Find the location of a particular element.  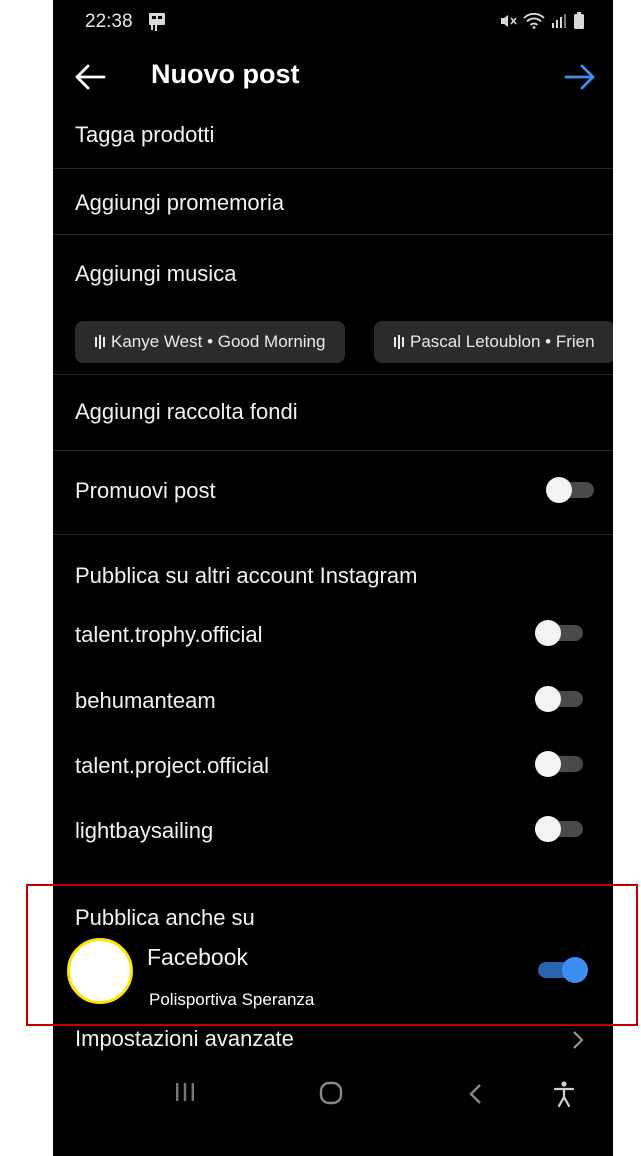

account-name: talent.trophy.official is located at coordinates (169, 634).